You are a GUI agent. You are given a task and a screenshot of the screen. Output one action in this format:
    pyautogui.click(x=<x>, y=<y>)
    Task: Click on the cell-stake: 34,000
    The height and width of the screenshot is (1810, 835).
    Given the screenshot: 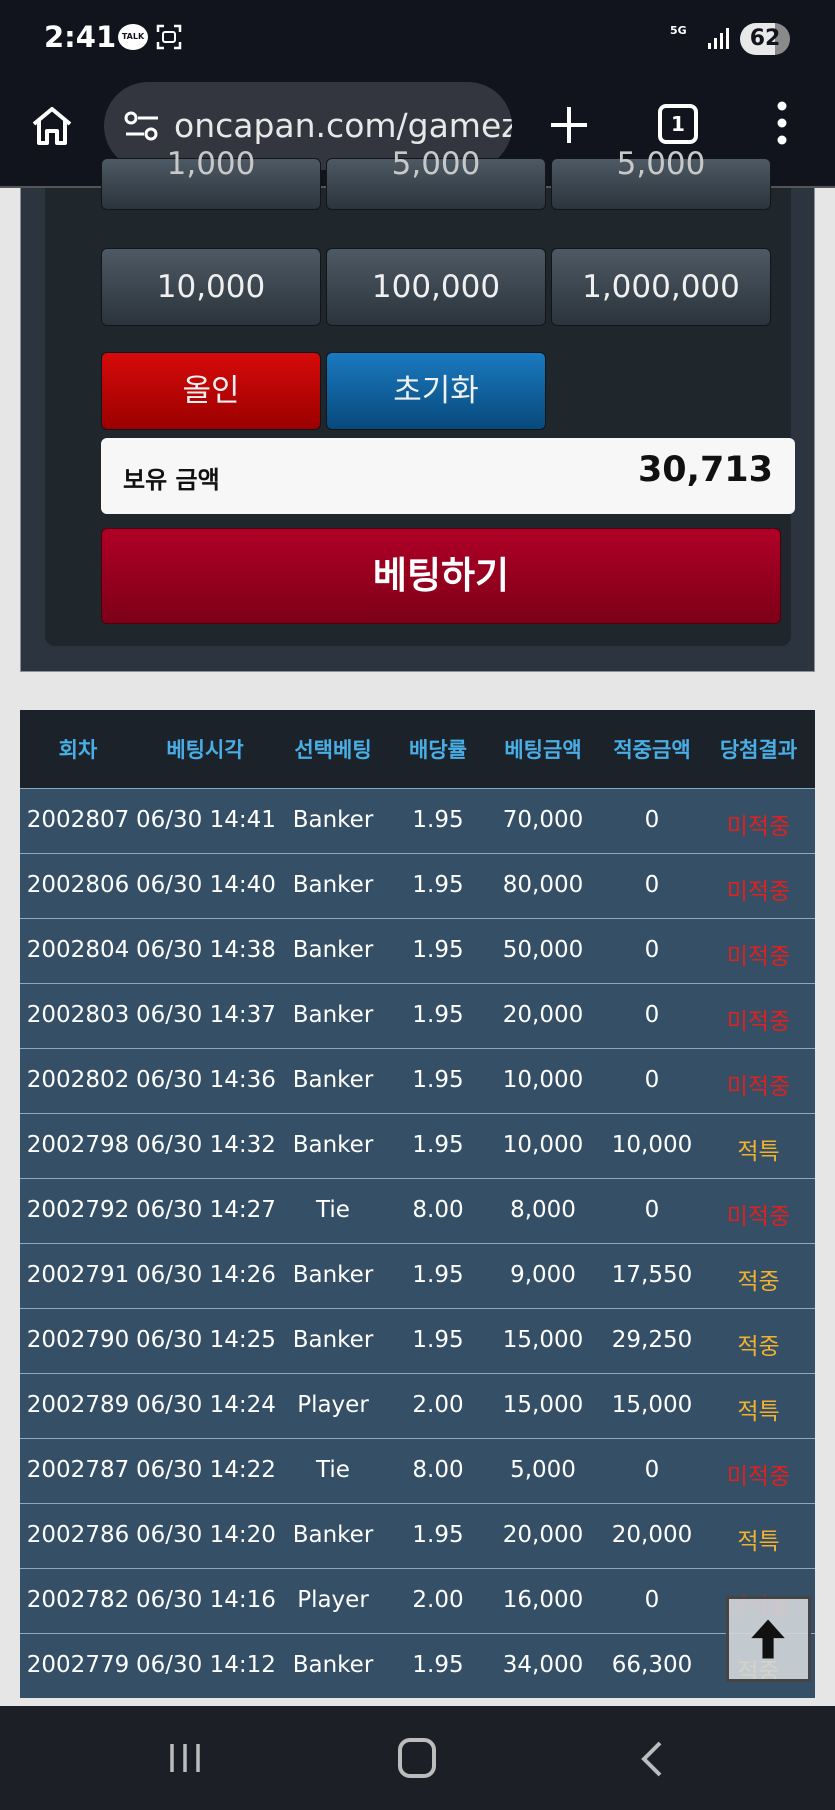 What is the action you would take?
    pyautogui.click(x=543, y=1665)
    